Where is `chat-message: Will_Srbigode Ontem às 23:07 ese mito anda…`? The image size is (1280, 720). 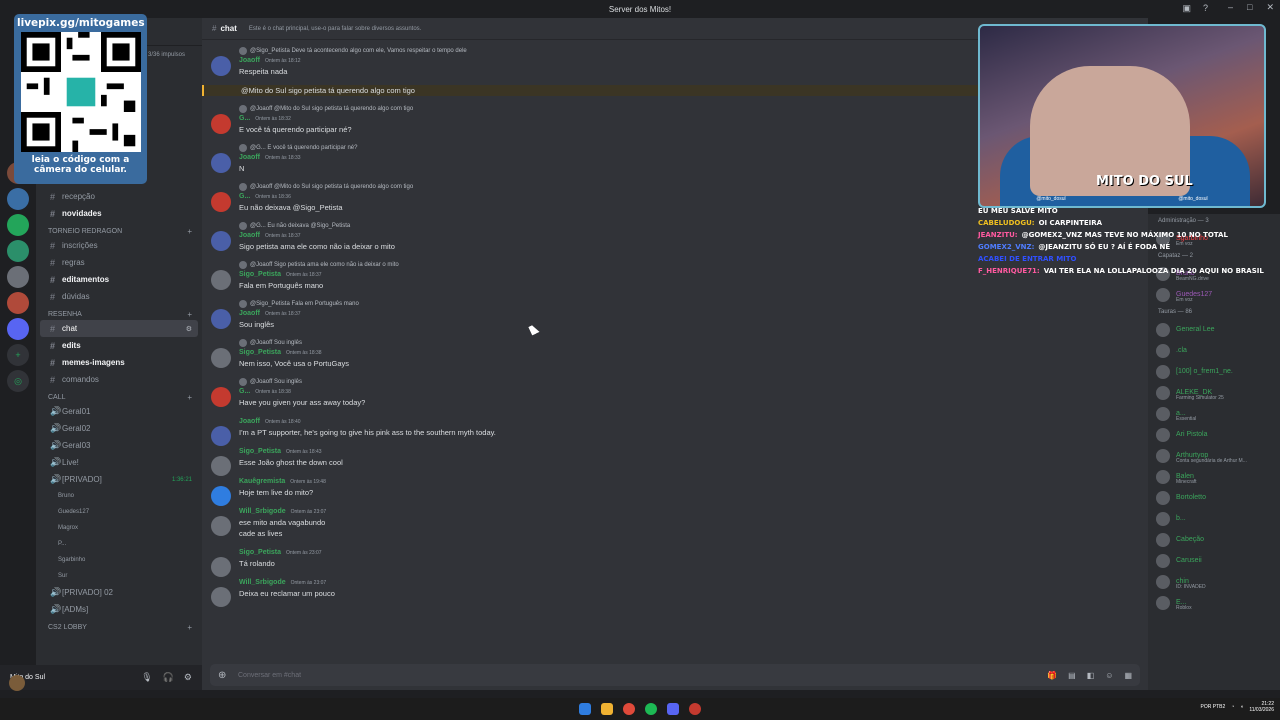 chat-message: Will_Srbigode Ontem às 23:07 ese mito anda… is located at coordinates (675, 522).